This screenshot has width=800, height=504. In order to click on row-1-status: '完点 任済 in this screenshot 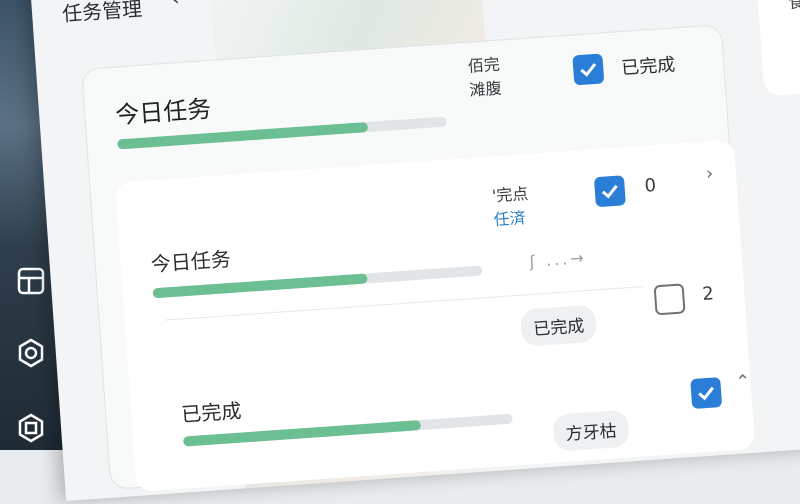, I will do `click(511, 207)`.